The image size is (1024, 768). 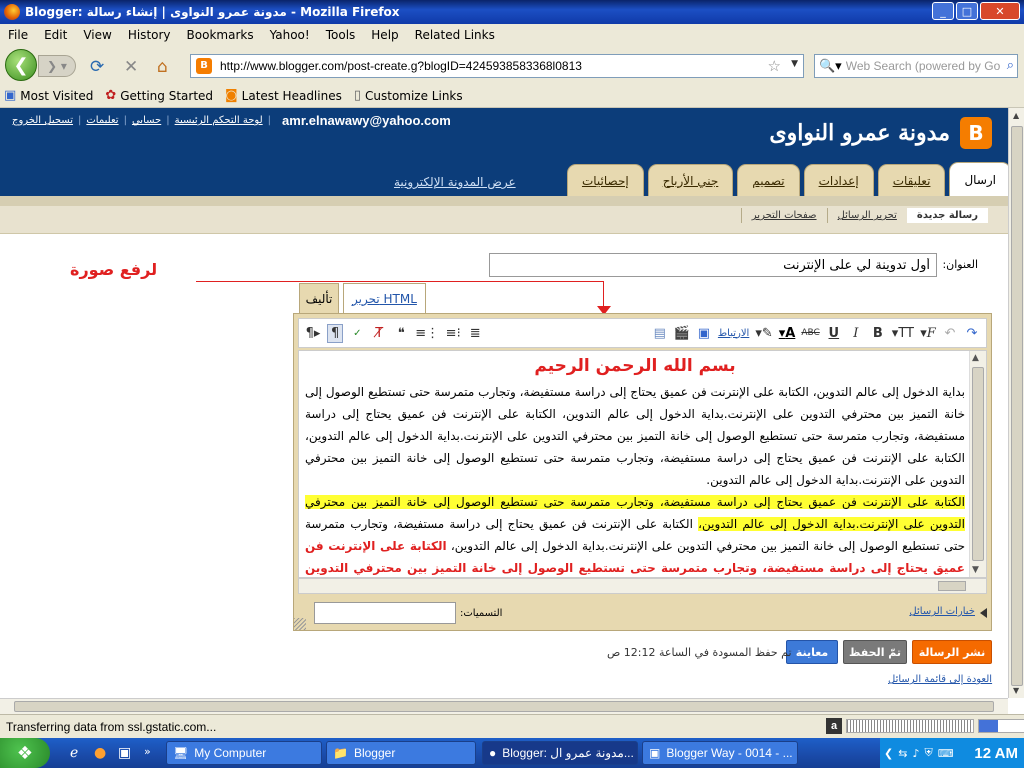 What do you see at coordinates (384, 35) in the screenshot?
I see `menu-help: Help` at bounding box center [384, 35].